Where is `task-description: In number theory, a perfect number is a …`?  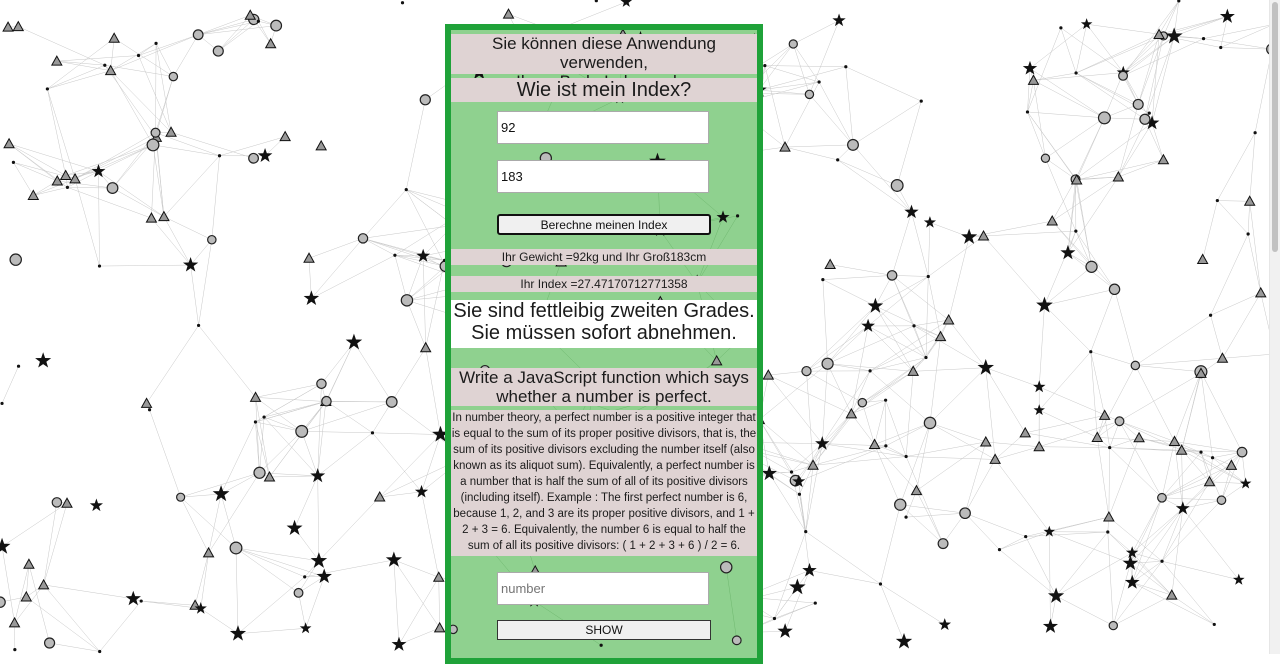
task-description: In number theory, a perfect number is a … is located at coordinates (604, 483).